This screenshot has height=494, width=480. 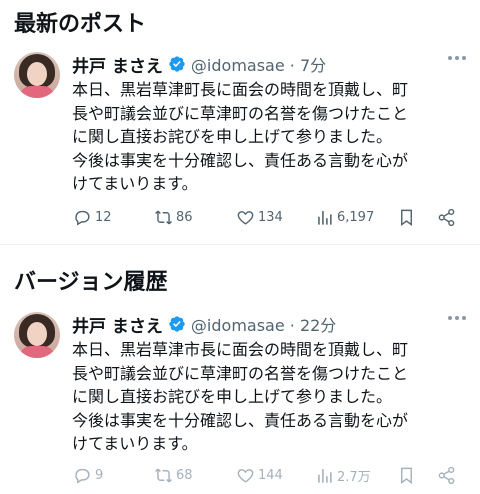 I want to click on reply-button: 9, so click(x=88, y=475).